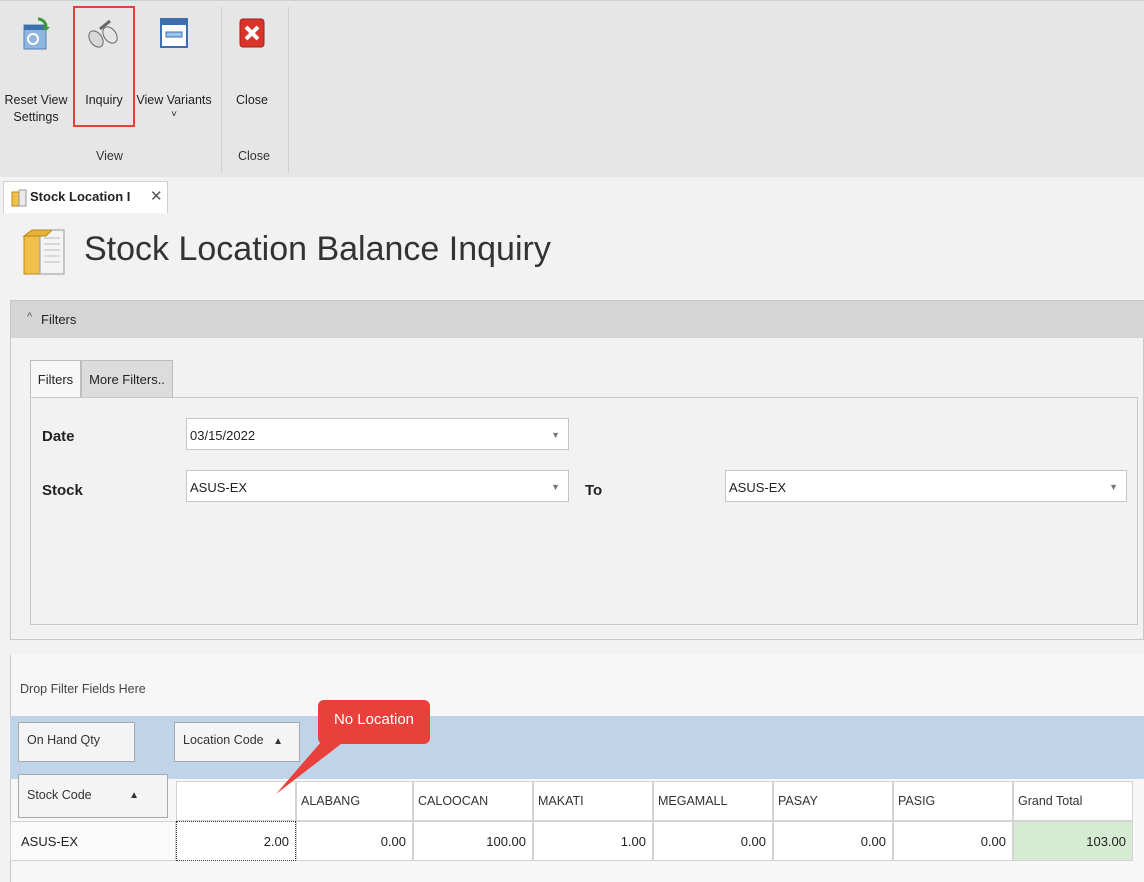 The height and width of the screenshot is (882, 1144). What do you see at coordinates (577, 319) in the screenshot?
I see `filters-header: ^ Filters` at bounding box center [577, 319].